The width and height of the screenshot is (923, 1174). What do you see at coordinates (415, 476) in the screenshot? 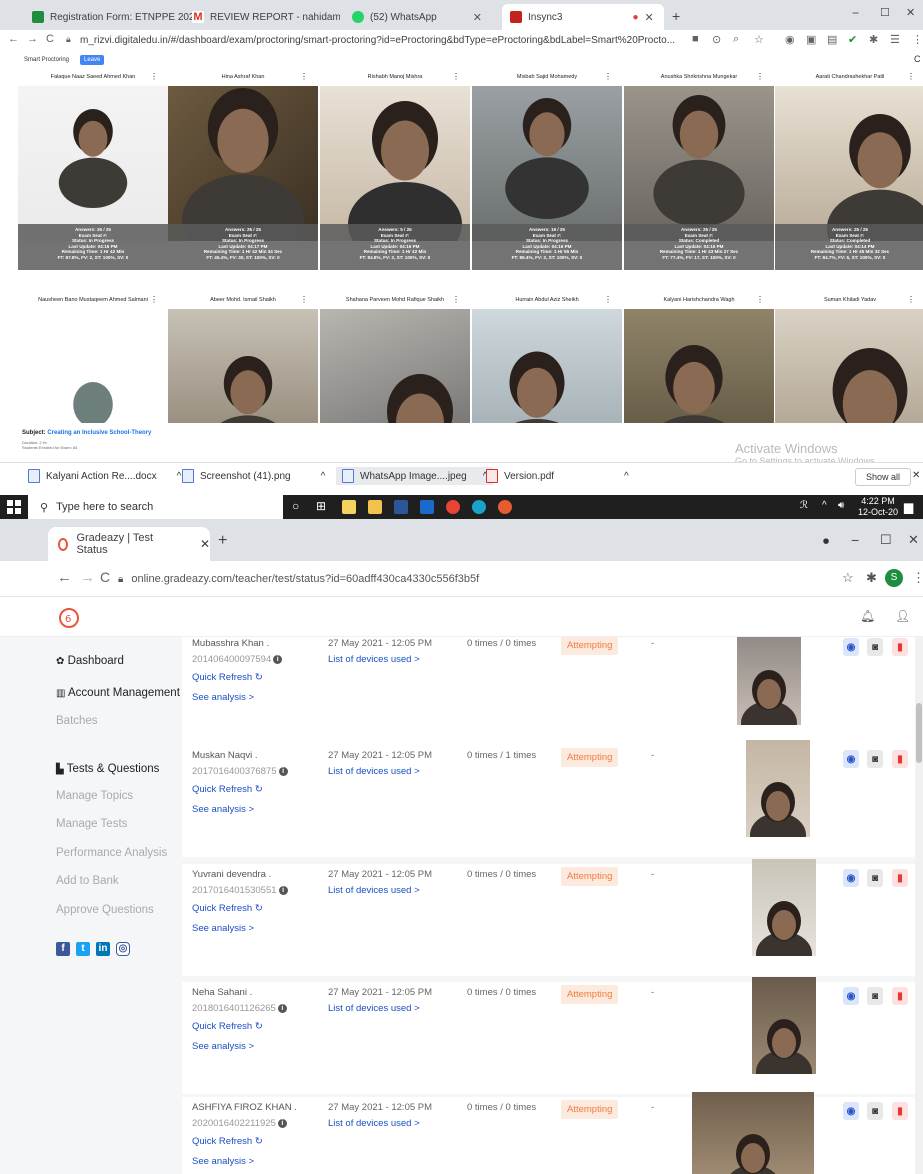
I see `download-item: WhatsApp Image....jpeg ^` at bounding box center [415, 476].